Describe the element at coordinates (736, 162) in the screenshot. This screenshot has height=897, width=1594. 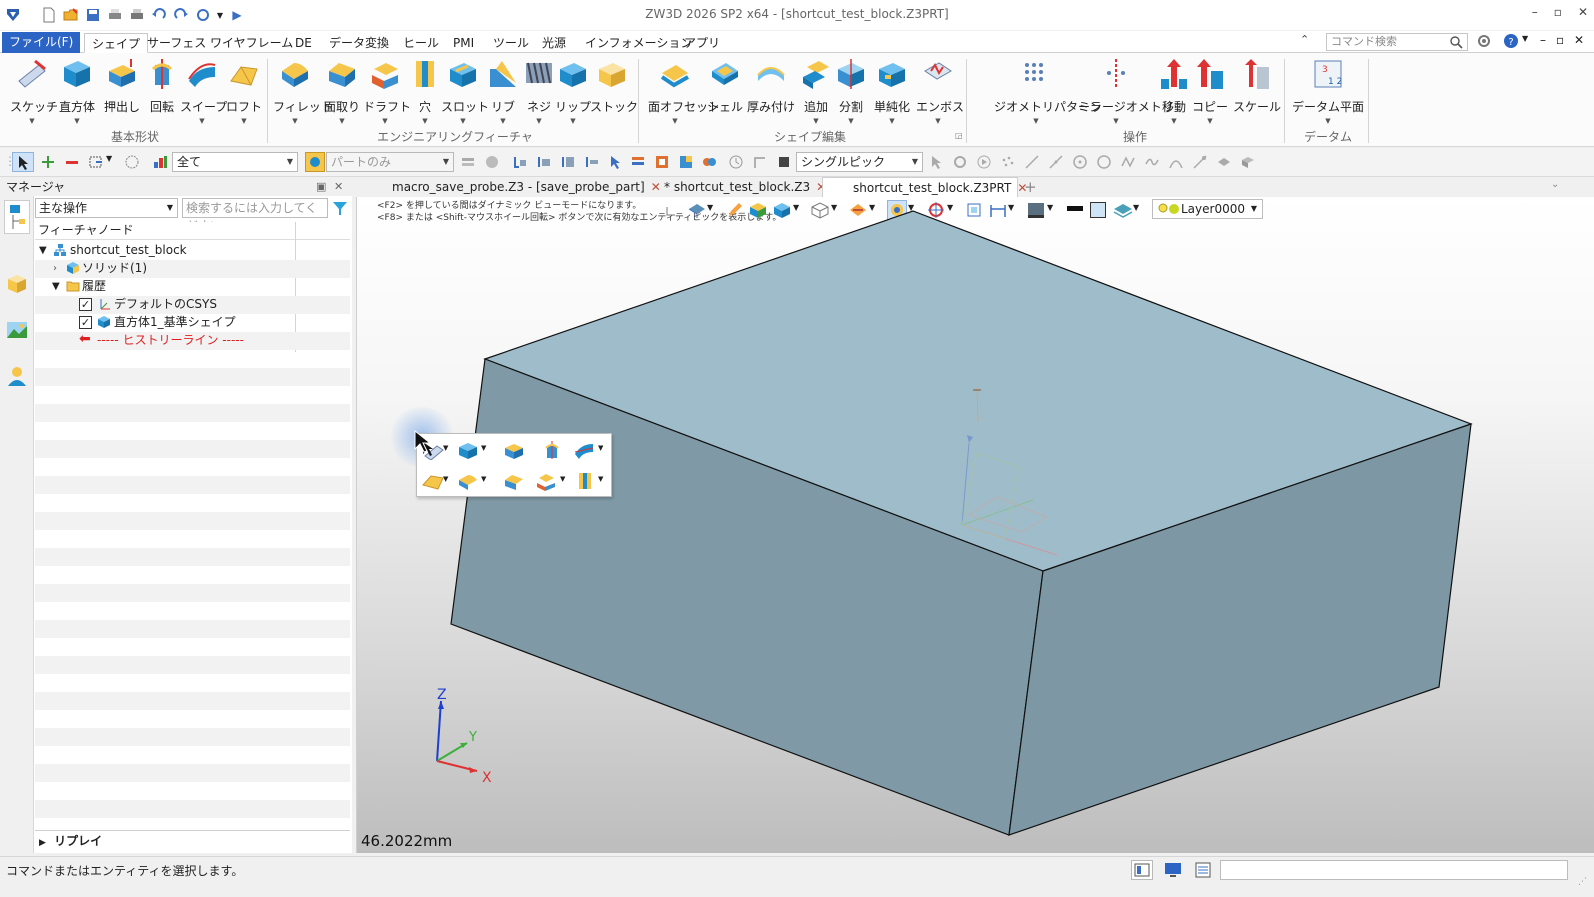
I see `rotate-icon` at that location.